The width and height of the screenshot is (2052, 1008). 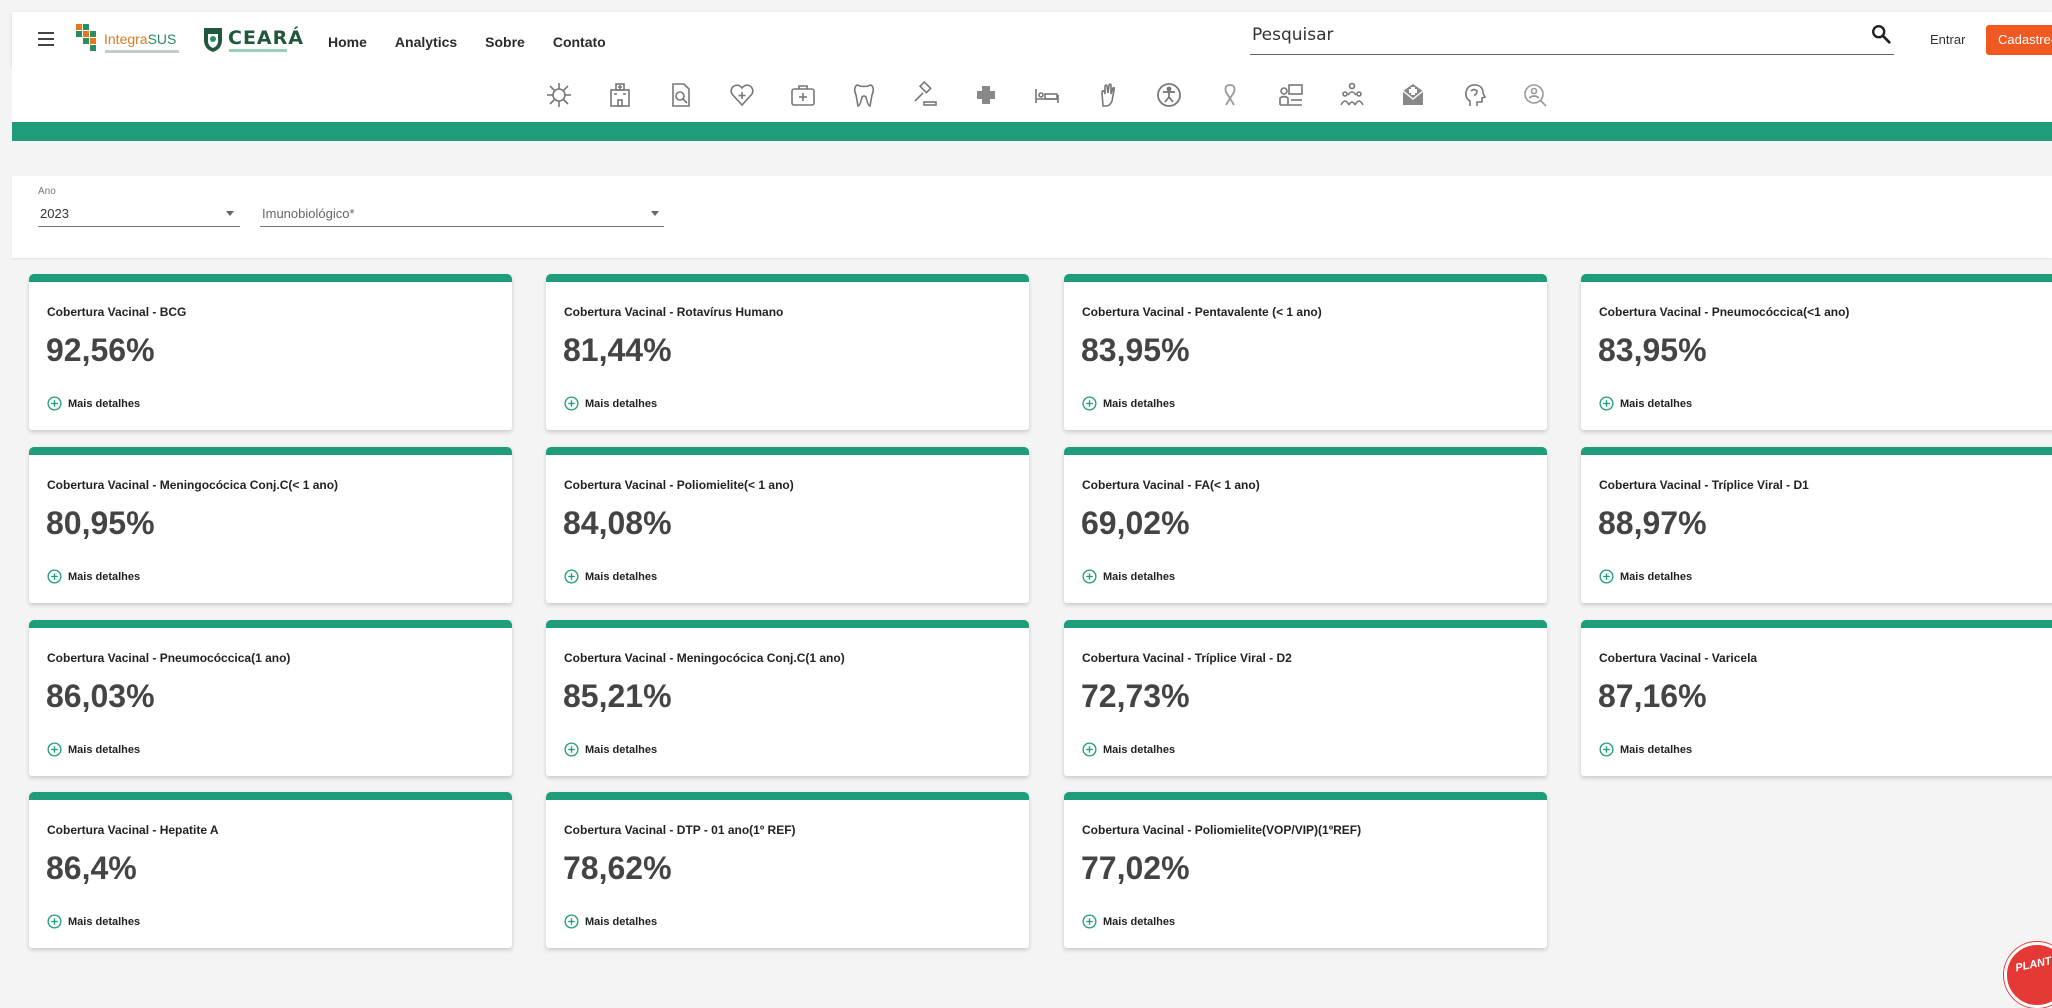 What do you see at coordinates (680, 830) in the screenshot?
I see `card-title: Cobertura Vacinal - DTP - 01 ano(1º REF)` at bounding box center [680, 830].